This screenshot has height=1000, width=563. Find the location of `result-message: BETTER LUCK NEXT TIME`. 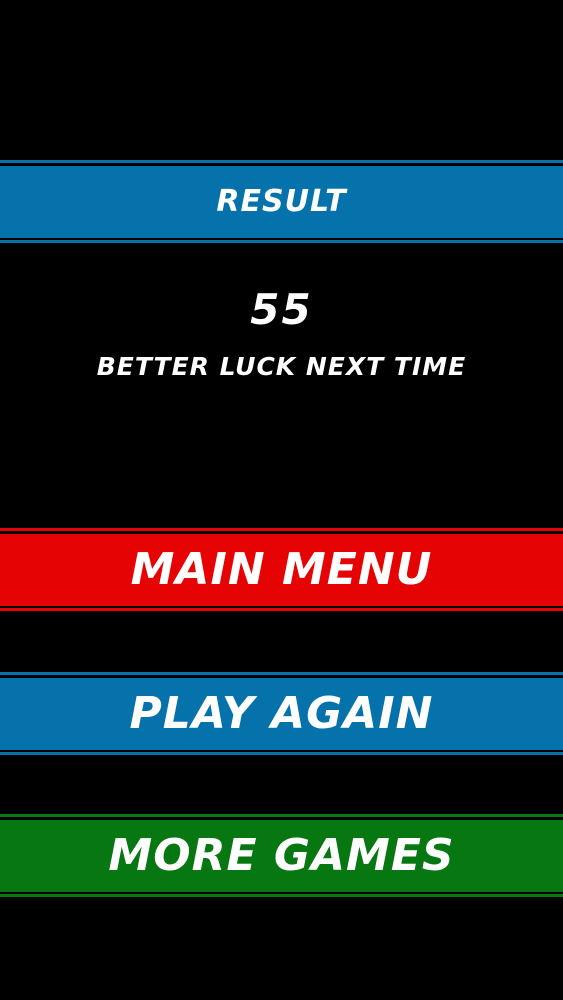

result-message: BETTER LUCK NEXT TIME is located at coordinates (281, 366).